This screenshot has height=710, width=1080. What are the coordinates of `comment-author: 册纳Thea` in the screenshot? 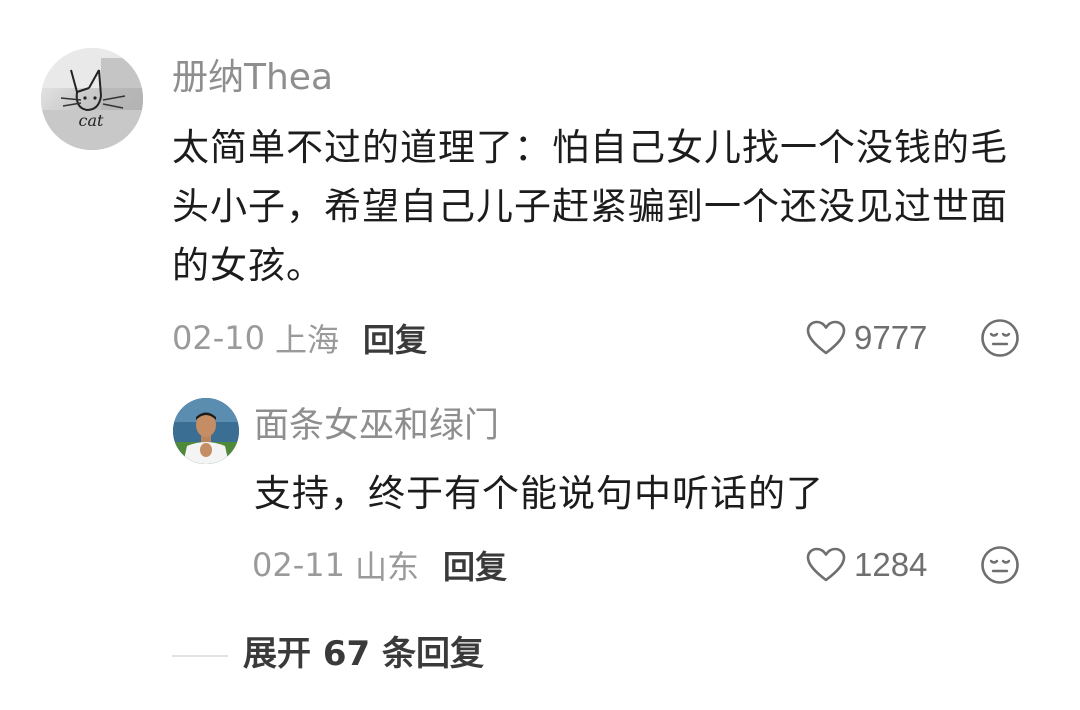 It's located at (252, 78).